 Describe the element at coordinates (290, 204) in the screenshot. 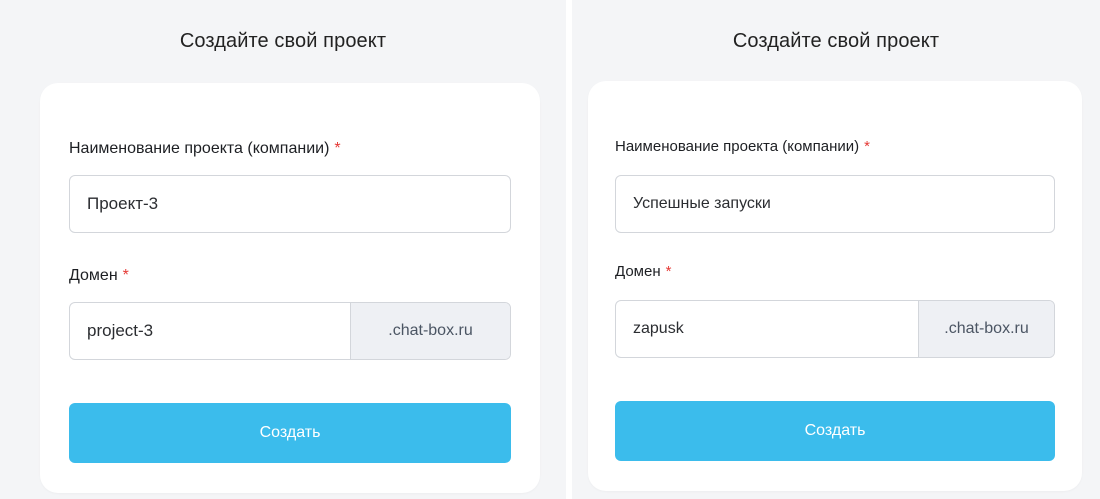

I see `project-name-input: Проект-3` at that location.